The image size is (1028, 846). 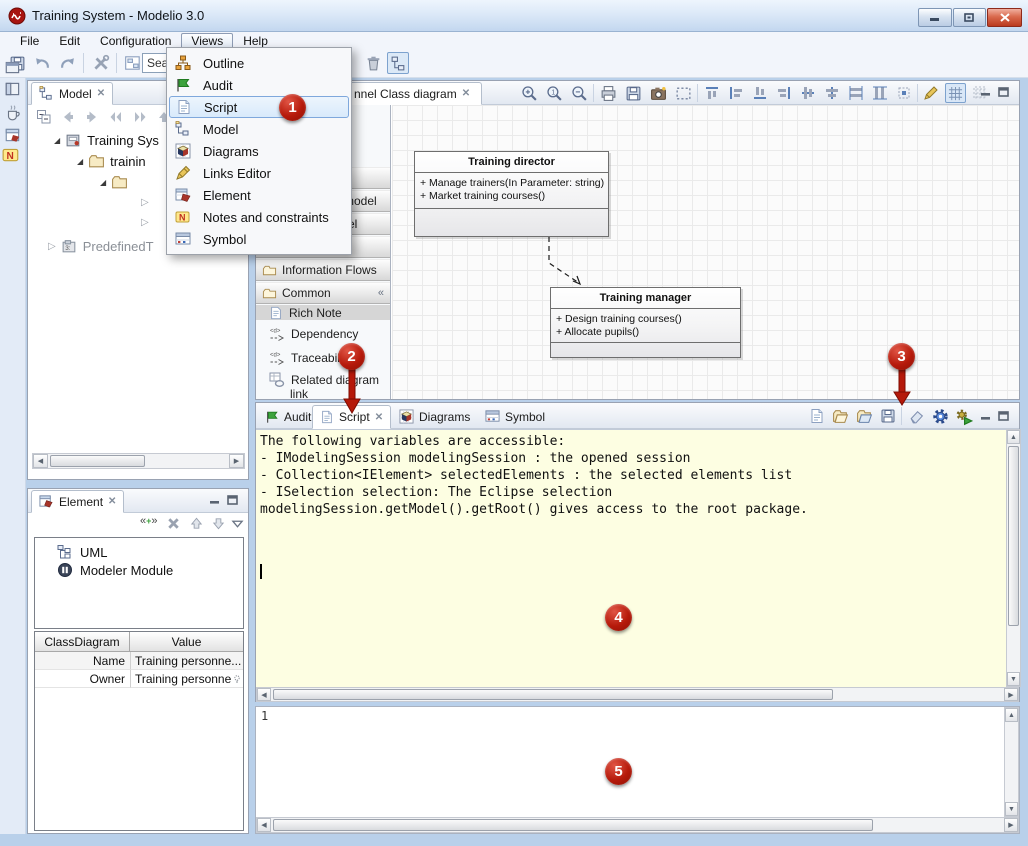 I want to click on minimize-button, so click(x=935, y=17).